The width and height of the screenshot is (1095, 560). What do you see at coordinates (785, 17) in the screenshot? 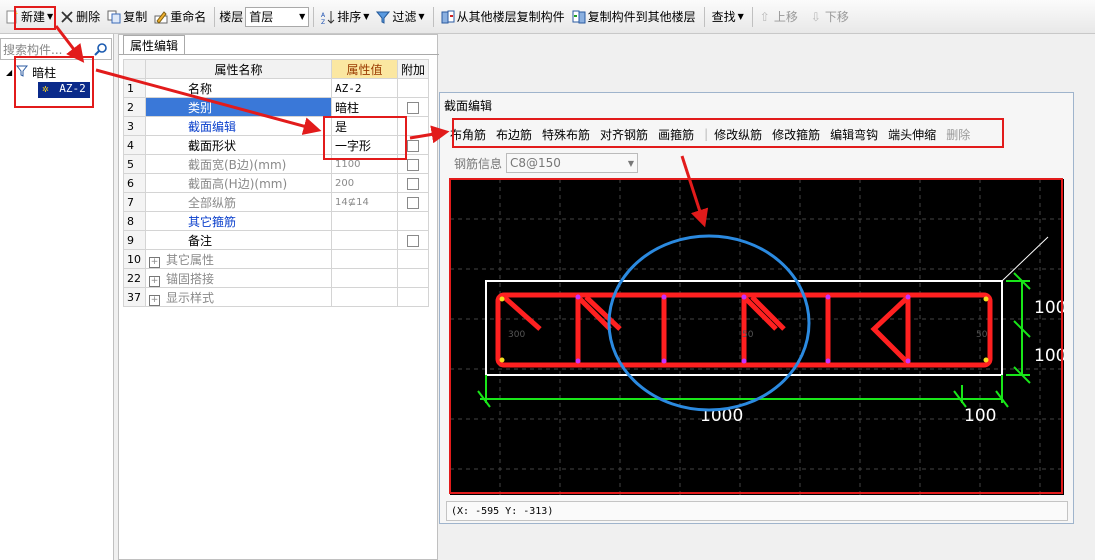
I see `move-up-label: 上移` at bounding box center [785, 17].